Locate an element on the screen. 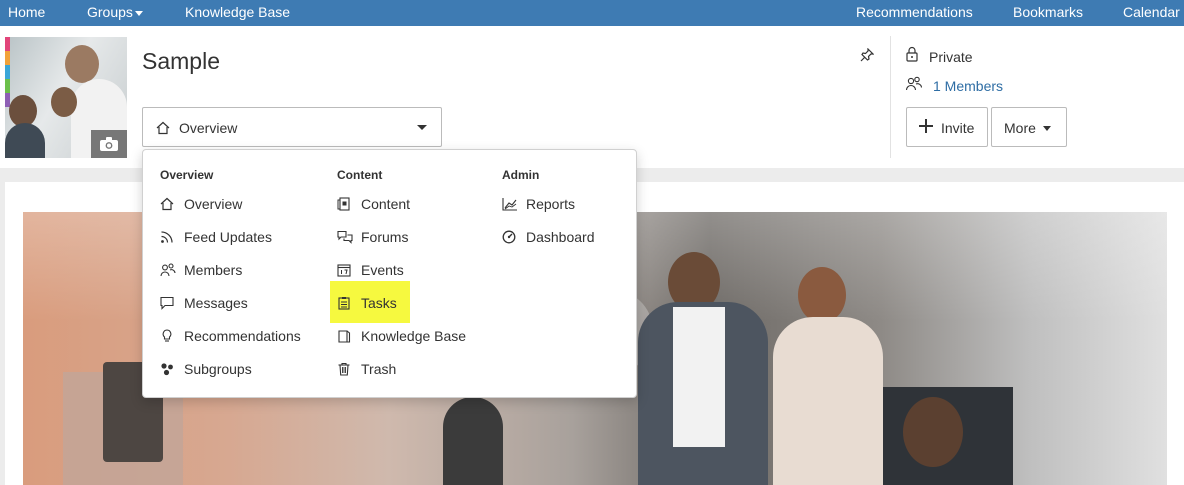 Image resolution: width=1184 pixels, height=485 pixels. nav-home: Home is located at coordinates (26, 12).